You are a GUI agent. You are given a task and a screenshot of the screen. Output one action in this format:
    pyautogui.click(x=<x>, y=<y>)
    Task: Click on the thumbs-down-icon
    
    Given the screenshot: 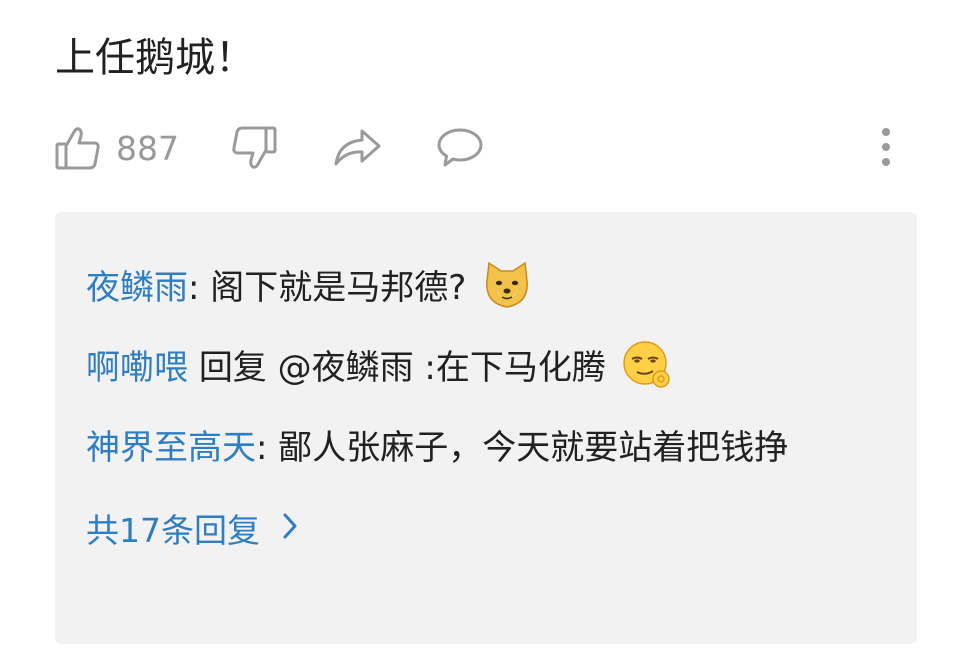 What is the action you would take?
    pyautogui.click(x=254, y=148)
    